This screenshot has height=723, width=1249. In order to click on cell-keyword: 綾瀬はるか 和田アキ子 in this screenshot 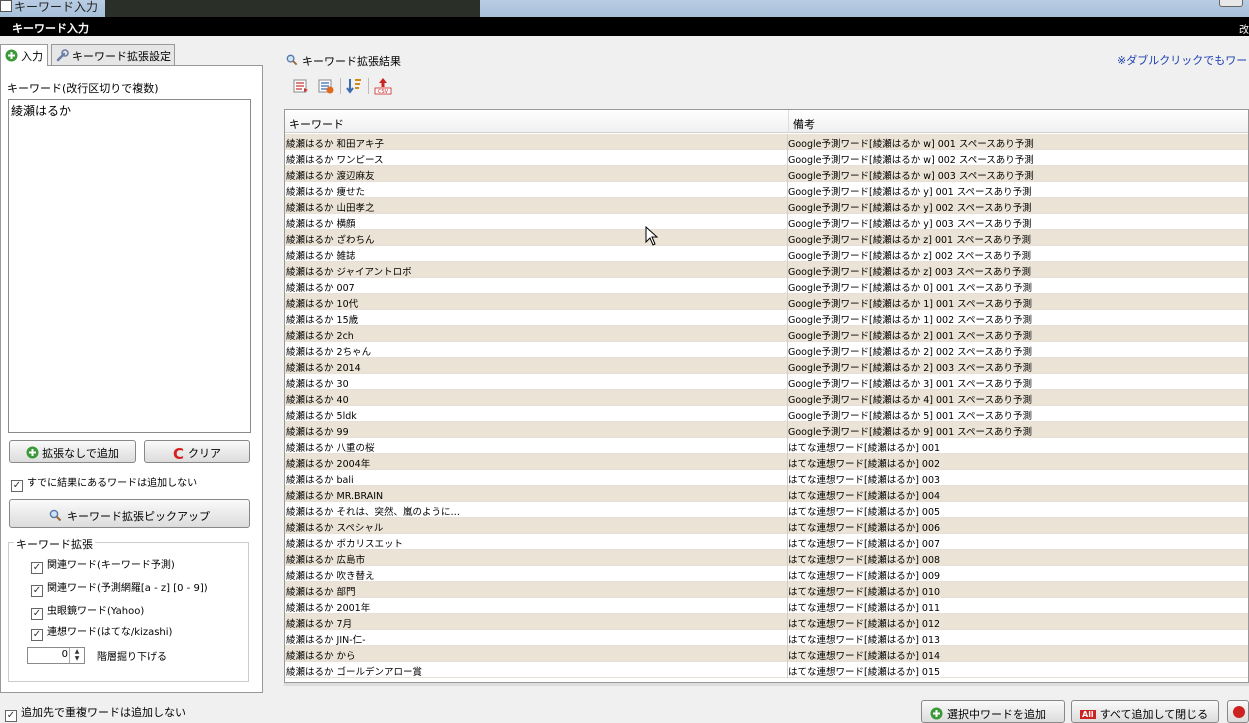, I will do `click(335, 144)`.